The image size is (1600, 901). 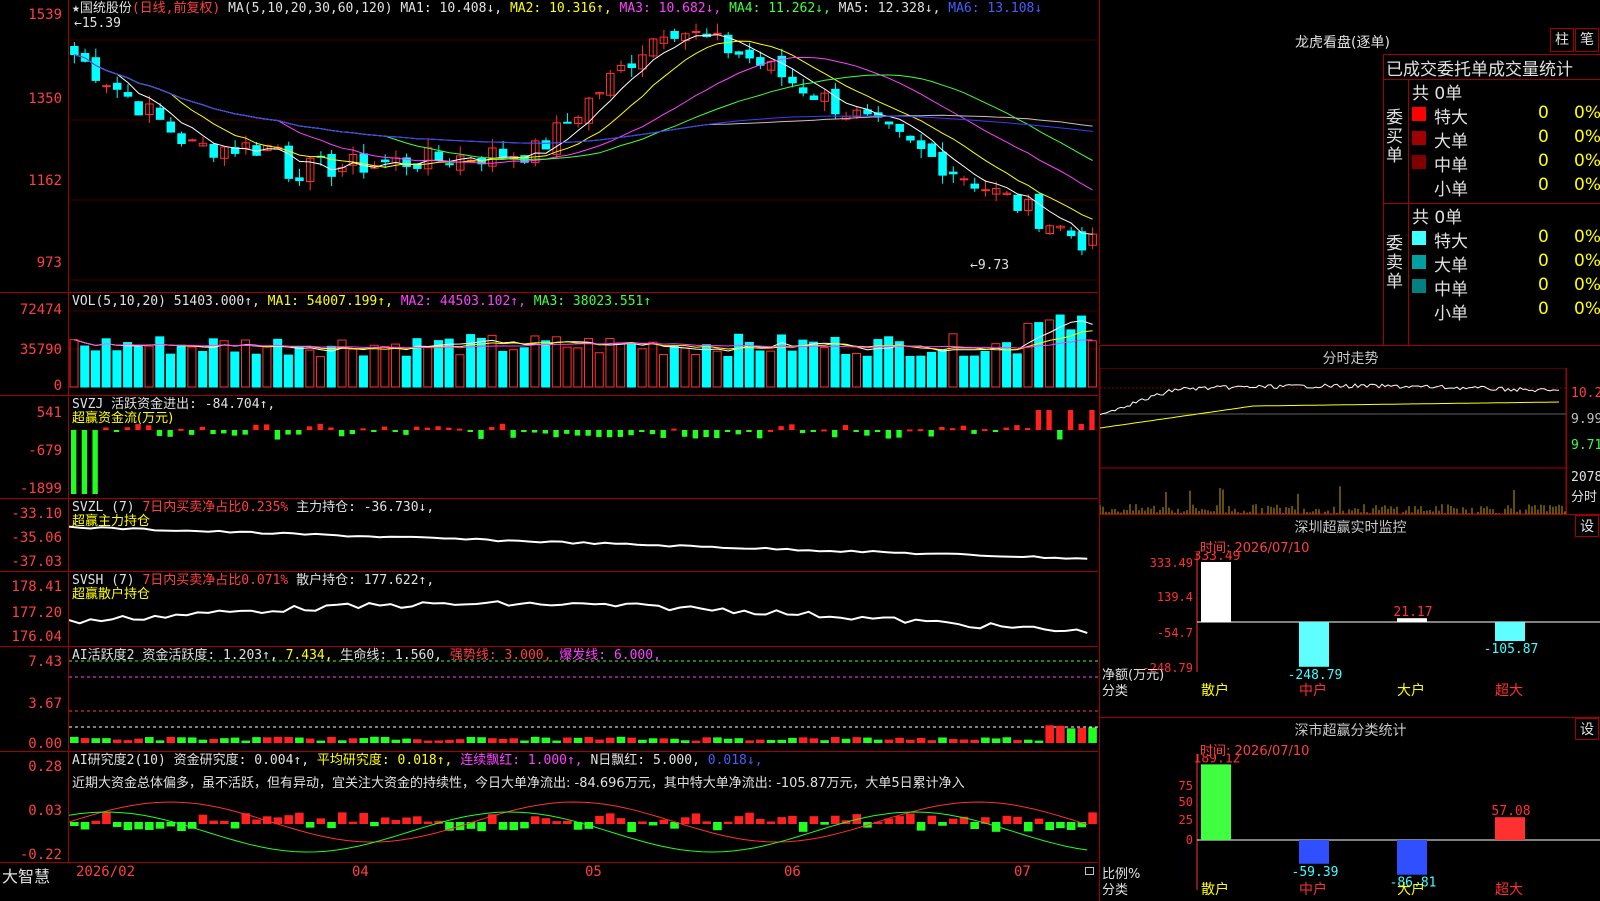 What do you see at coordinates (1175, 633) in the screenshot?
I see `axis-tick: -54.7` at bounding box center [1175, 633].